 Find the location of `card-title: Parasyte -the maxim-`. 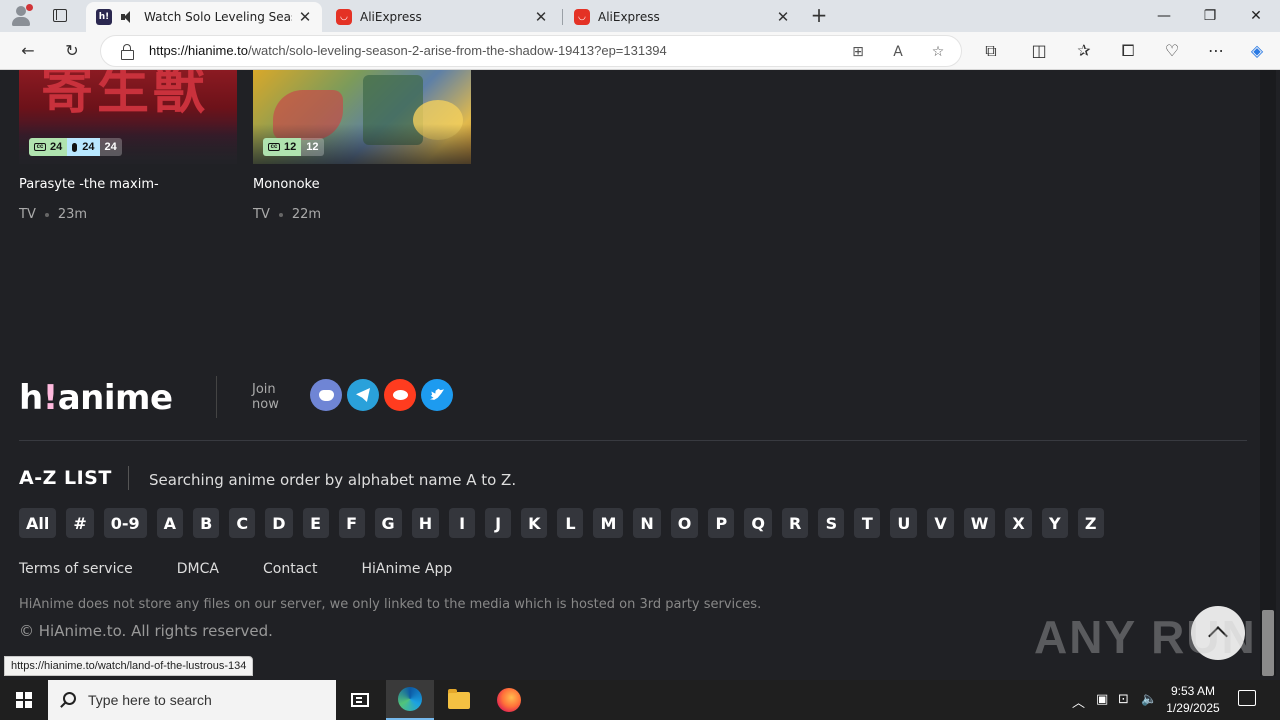

card-title: Parasyte -the maxim- is located at coordinates (89, 184).